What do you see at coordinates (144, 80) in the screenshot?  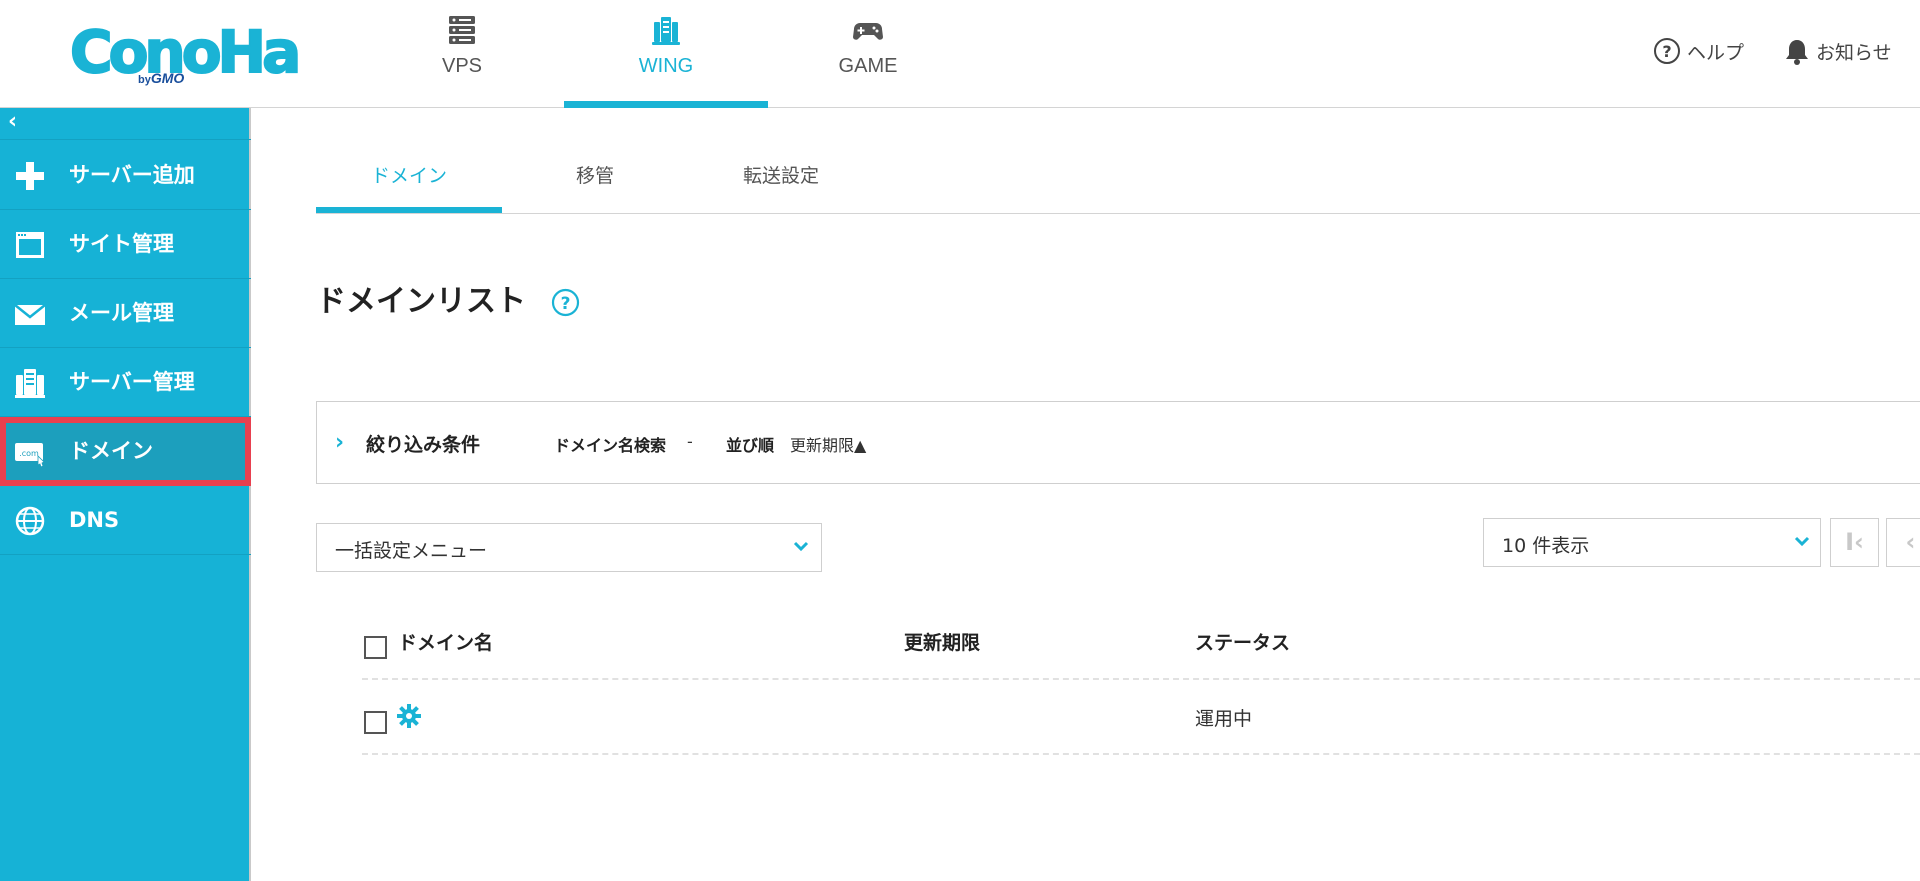 I see `logo-sub-prefix: by` at bounding box center [144, 80].